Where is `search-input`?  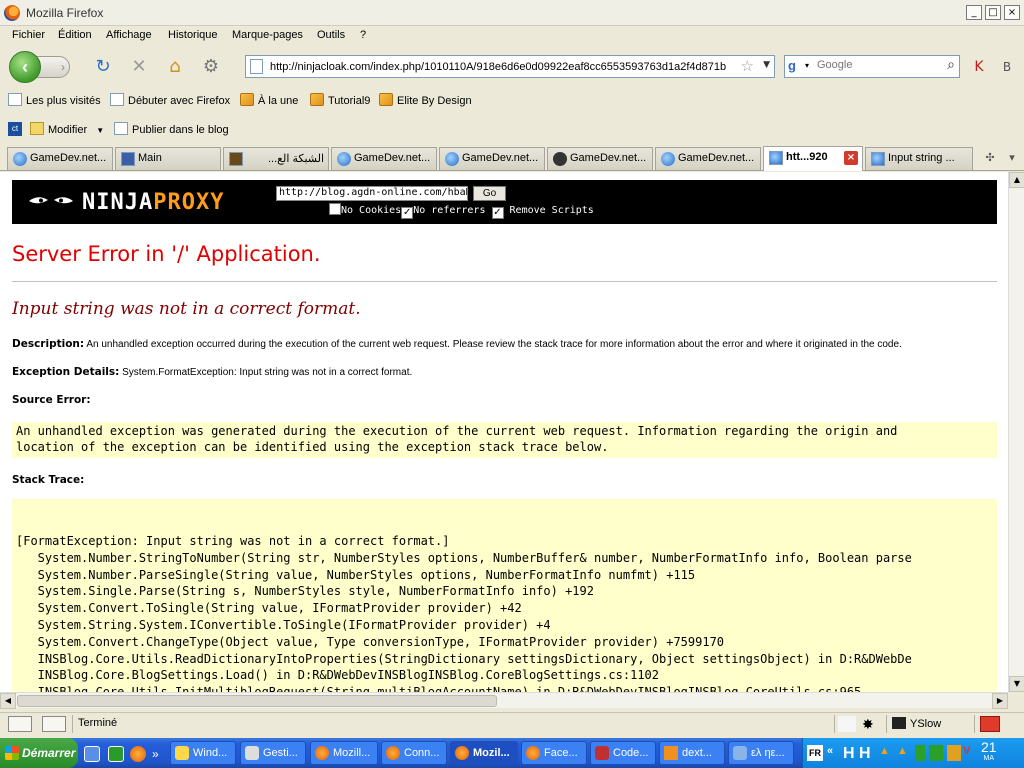
search-input is located at coordinates (877, 65).